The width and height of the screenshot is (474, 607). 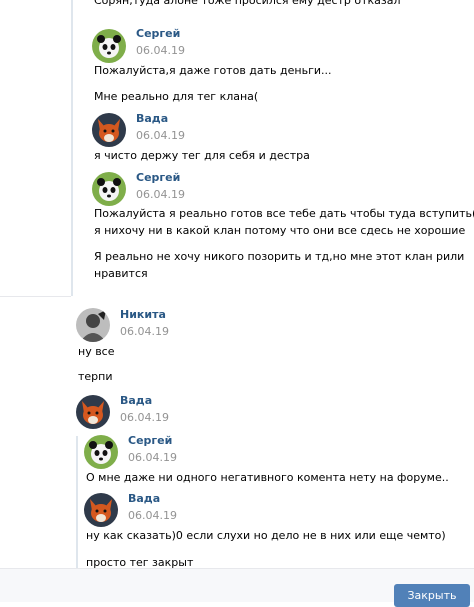 I want to click on message-text: Мне реально для тег клана(, so click(x=176, y=96).